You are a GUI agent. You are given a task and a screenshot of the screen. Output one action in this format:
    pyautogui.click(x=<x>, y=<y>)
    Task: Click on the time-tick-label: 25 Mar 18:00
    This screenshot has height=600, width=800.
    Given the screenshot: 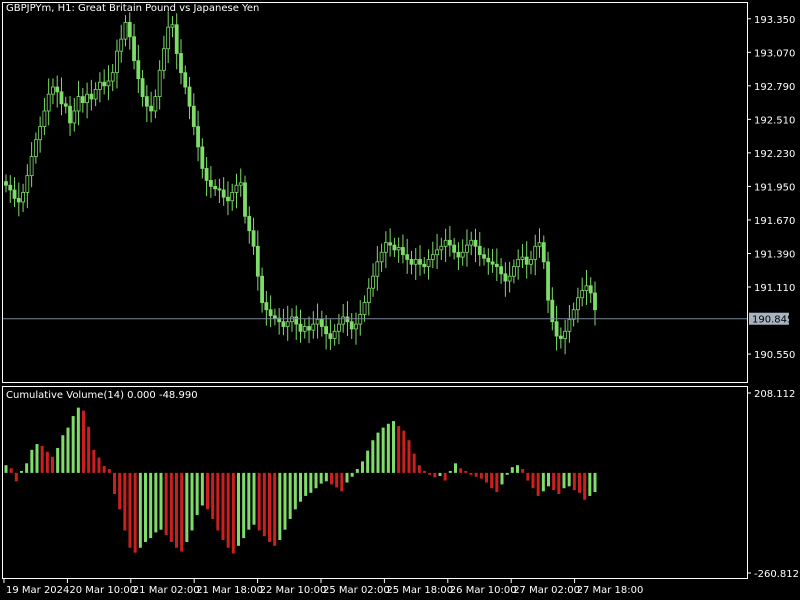 What is the action you would take?
    pyautogui.click(x=419, y=590)
    